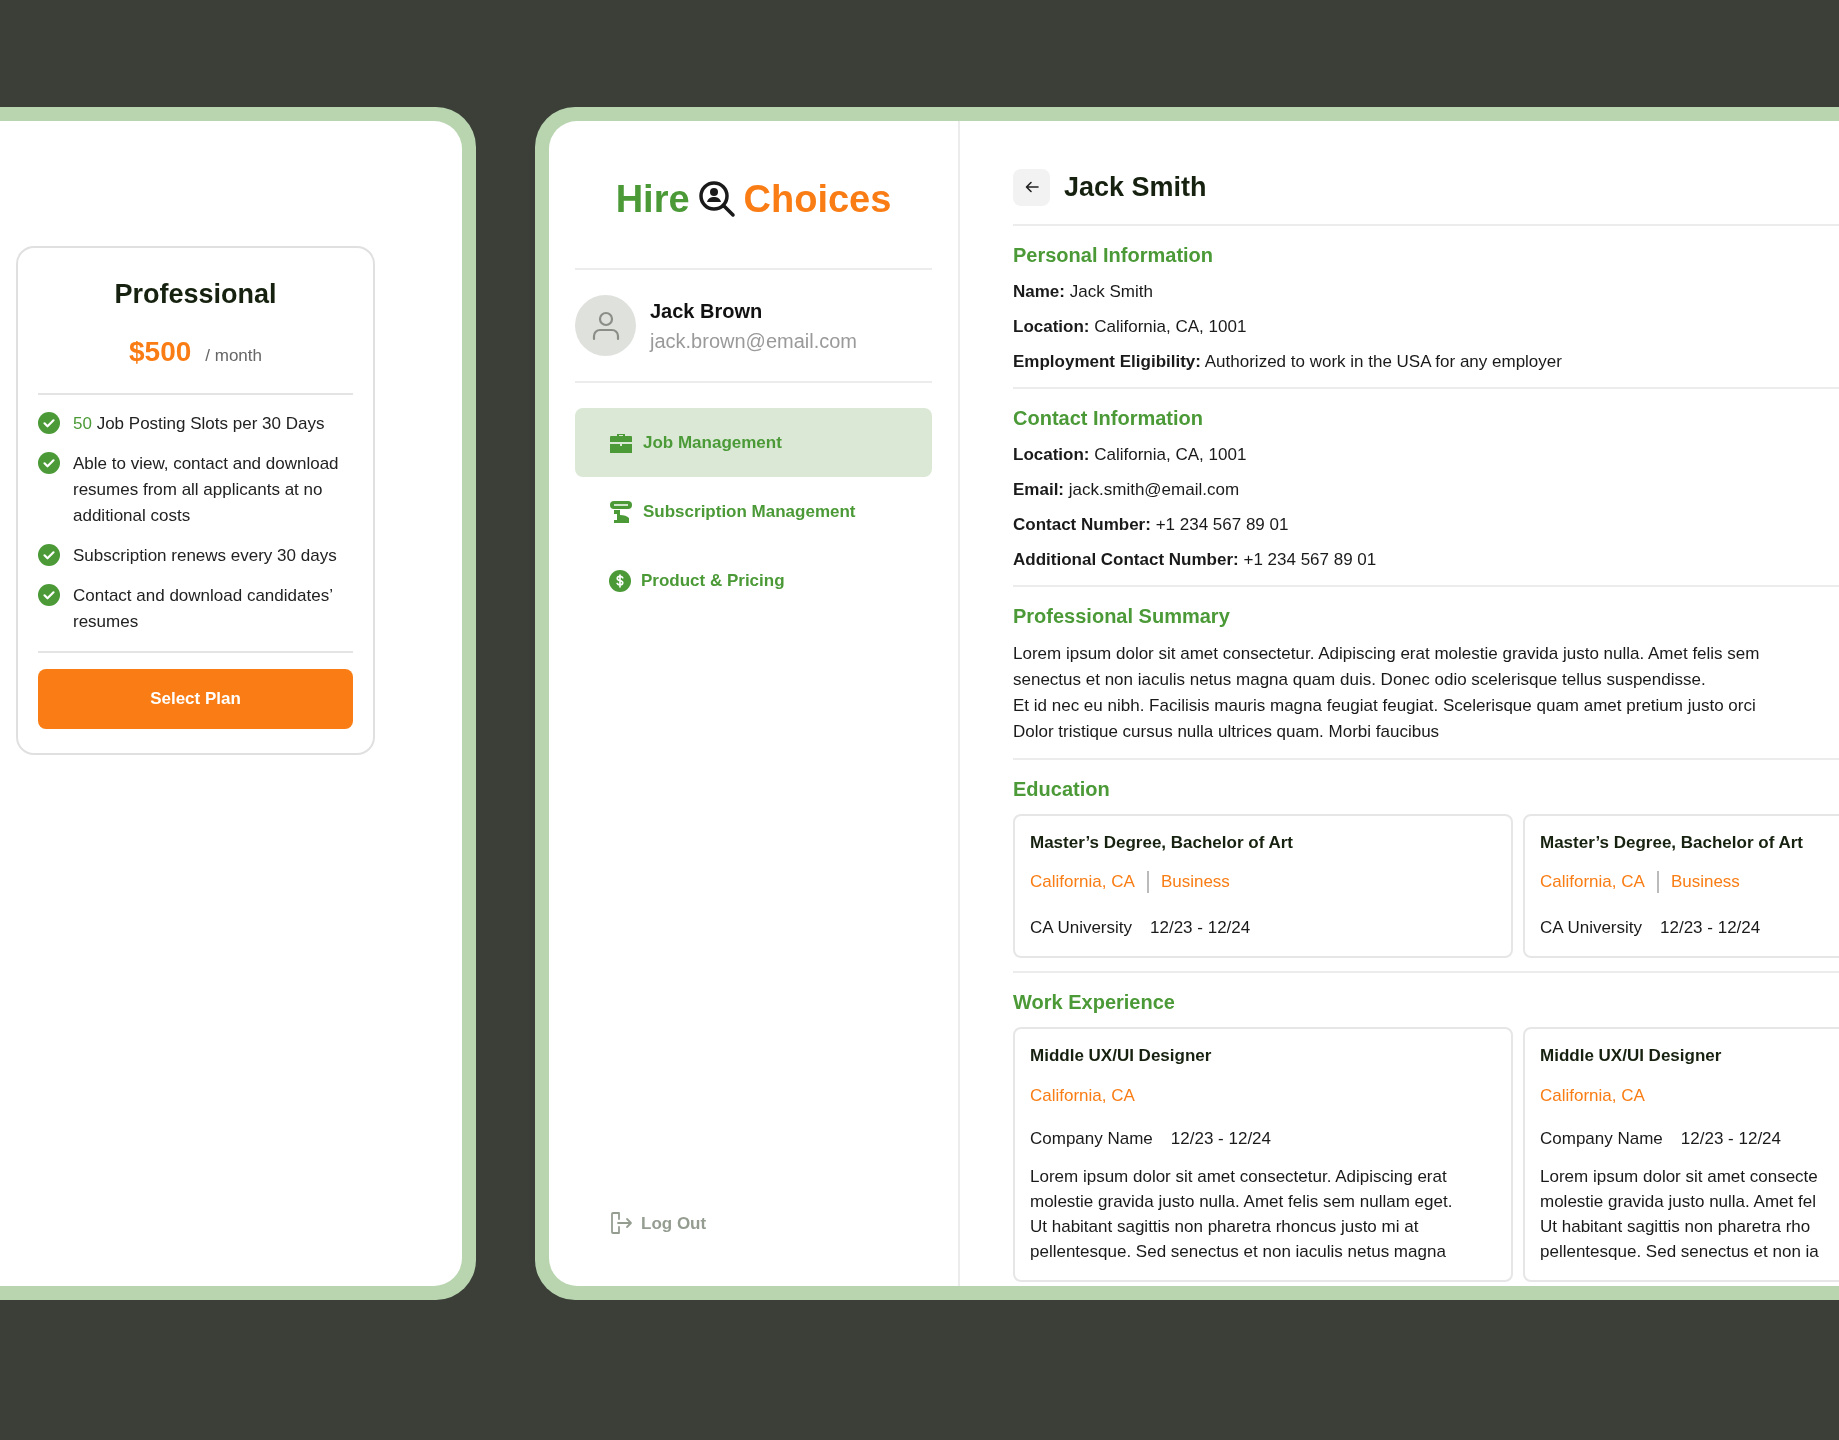  I want to click on summary-line: Et id nec eu nibh. Facilisis mauris magna feugiat feugiat. Scelerisque quam amet pretium justo orci, so click(1385, 705).